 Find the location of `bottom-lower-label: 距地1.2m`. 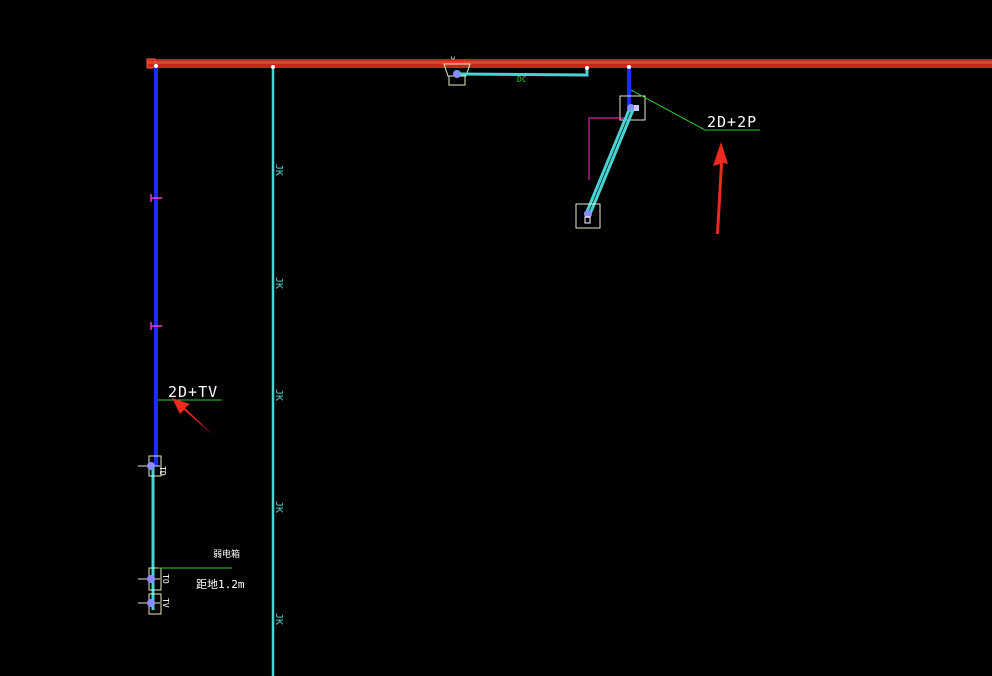

bottom-lower-label: 距地1.2m is located at coordinates (220, 584).